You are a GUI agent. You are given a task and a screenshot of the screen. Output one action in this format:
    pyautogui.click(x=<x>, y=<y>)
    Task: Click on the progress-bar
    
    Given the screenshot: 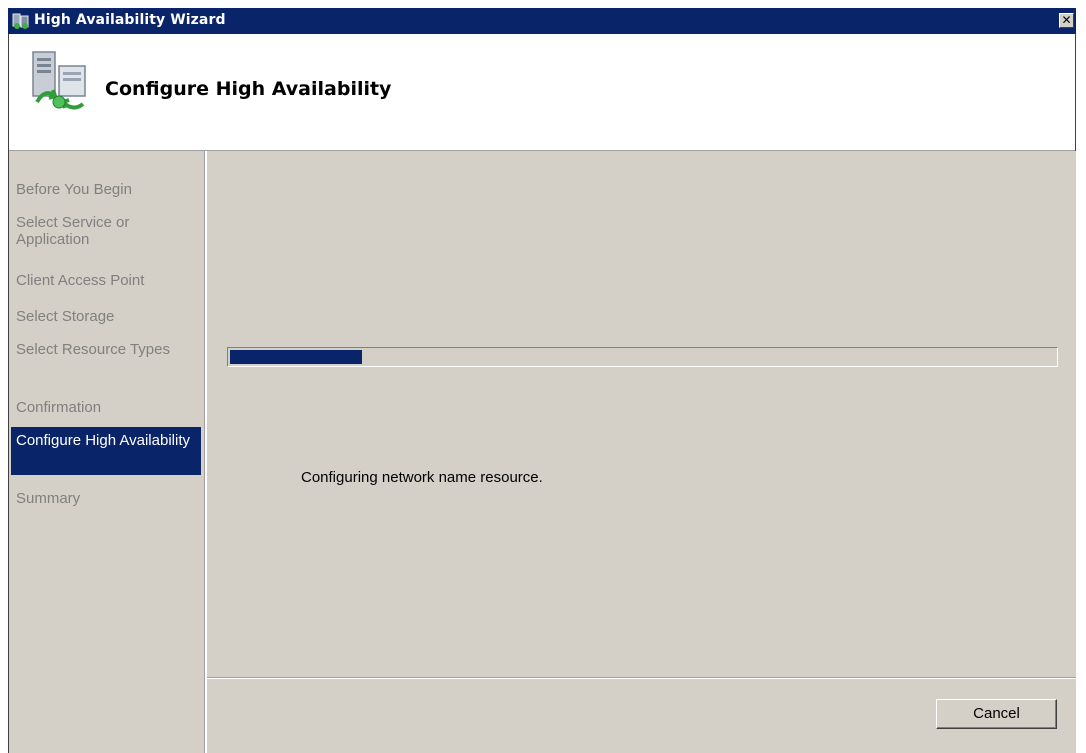 What is the action you would take?
    pyautogui.click(x=642, y=357)
    